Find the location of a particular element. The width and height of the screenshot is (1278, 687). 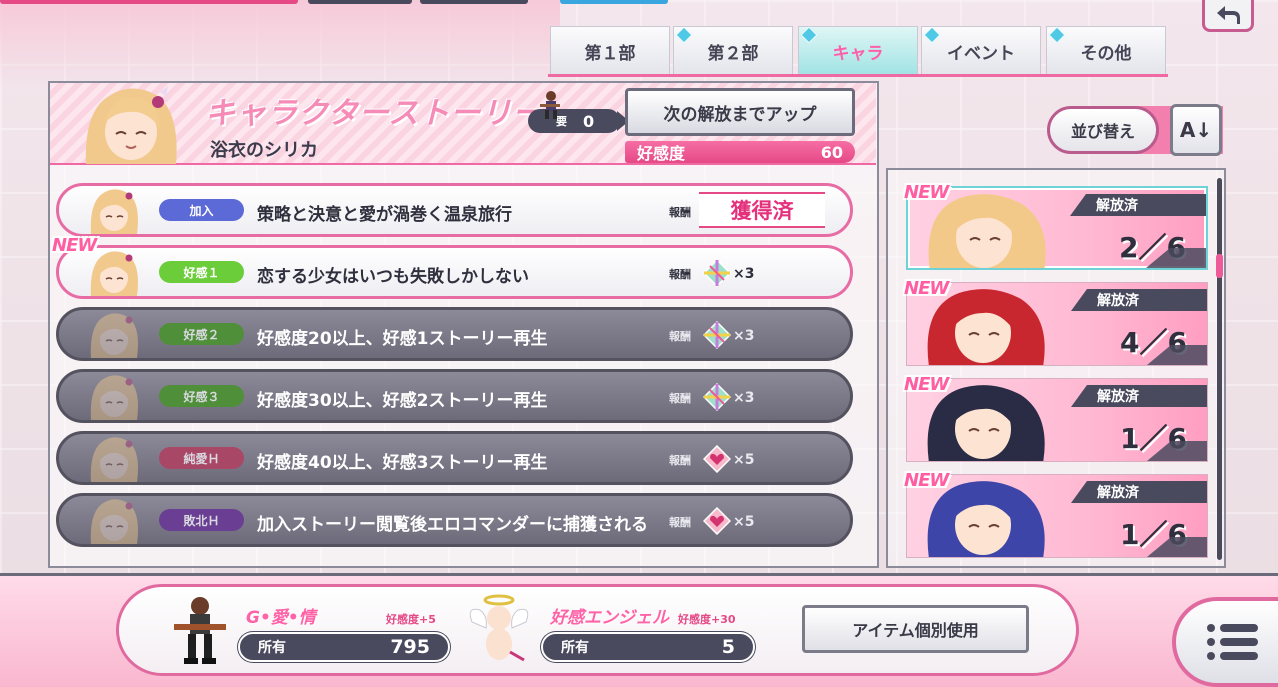

sort-az-icon: A↓ is located at coordinates (1196, 130).